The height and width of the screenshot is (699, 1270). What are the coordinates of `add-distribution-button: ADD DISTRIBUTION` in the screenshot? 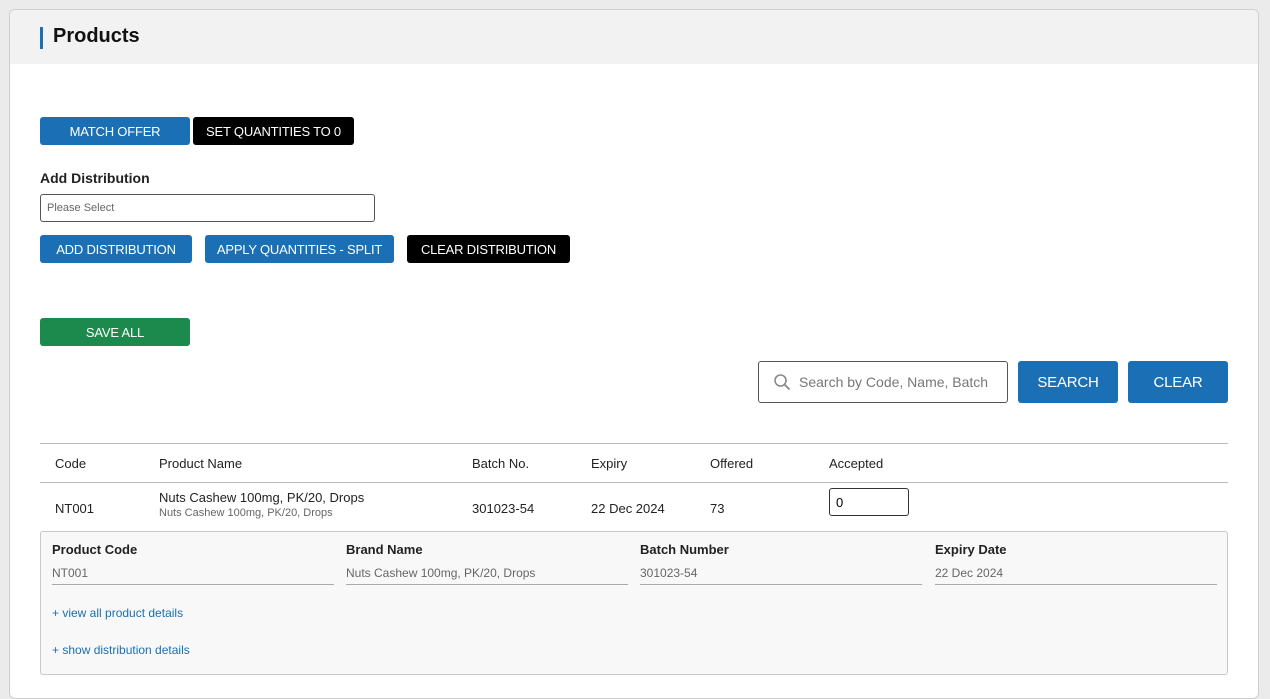 It's located at (116, 249).